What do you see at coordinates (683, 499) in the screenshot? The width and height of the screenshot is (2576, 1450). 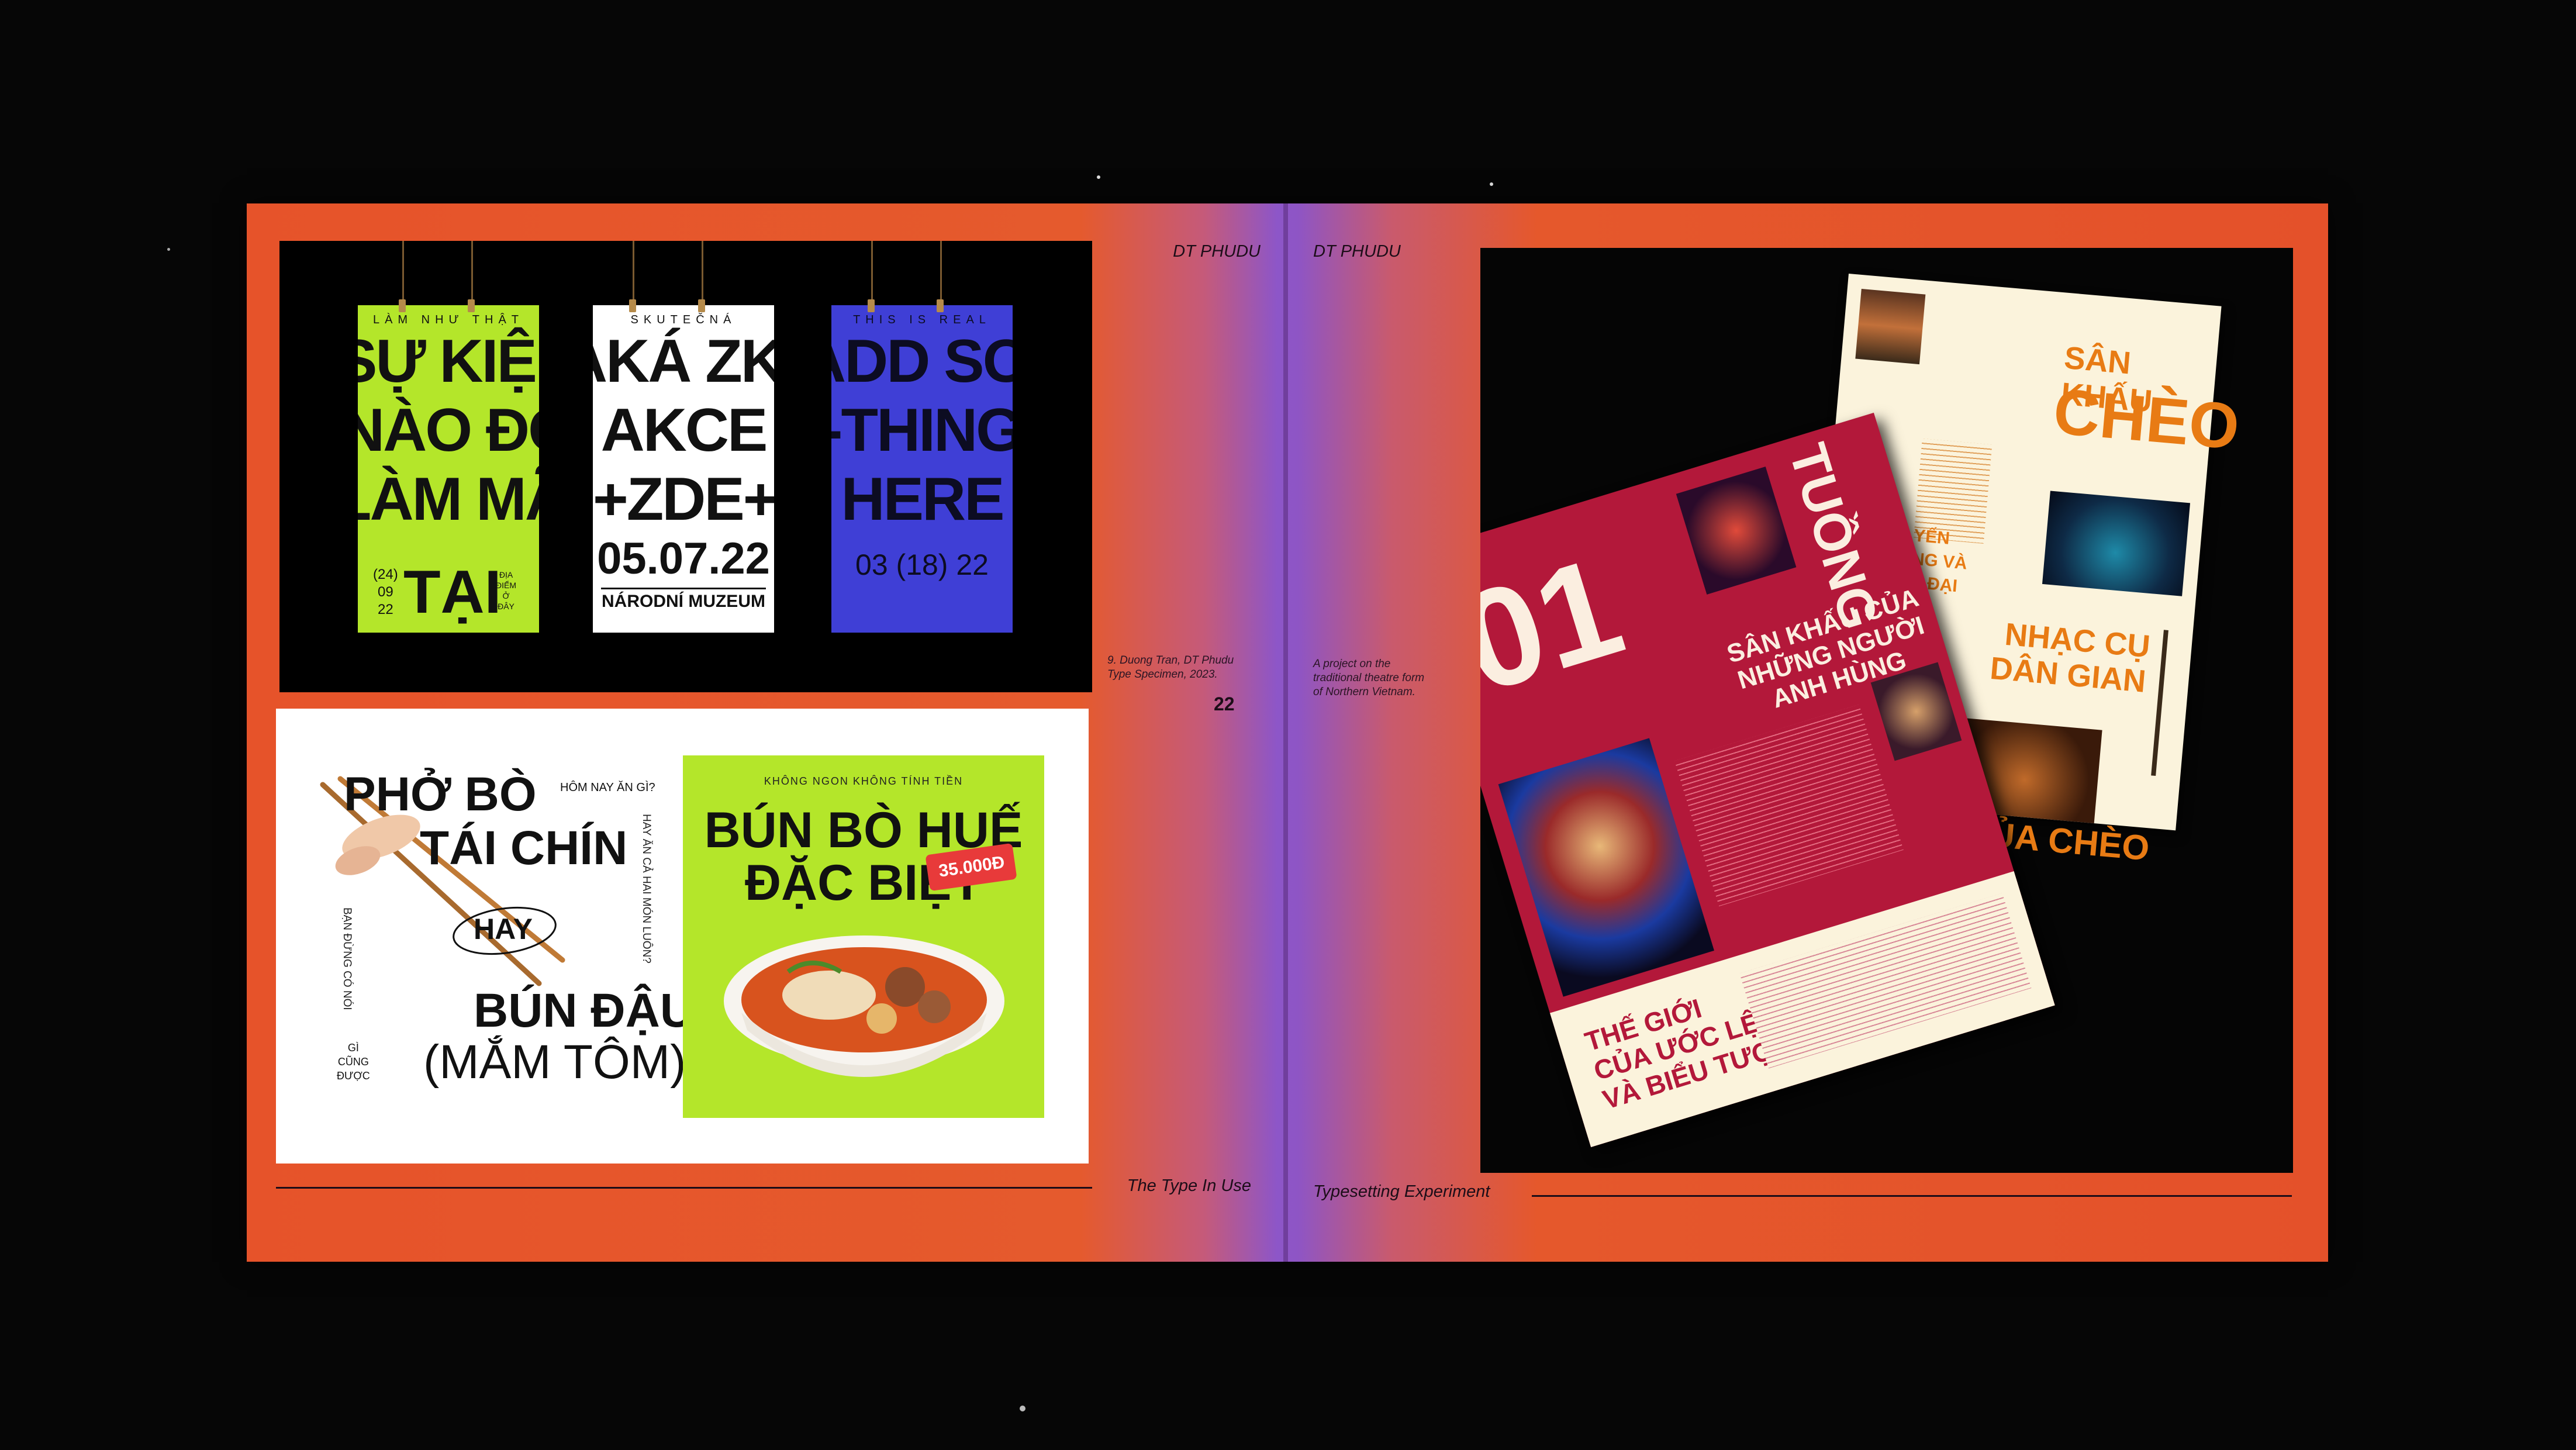 I see `poster-line: +ZDE+` at bounding box center [683, 499].